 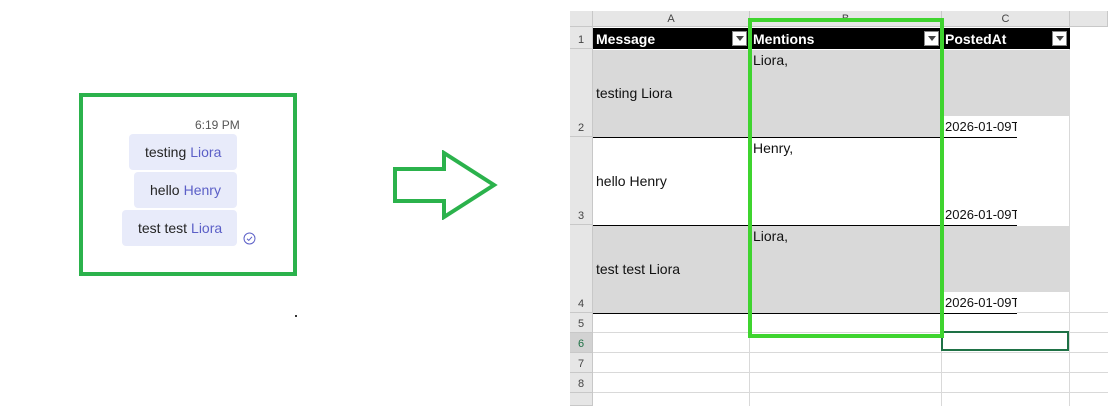 What do you see at coordinates (626, 38) in the screenshot?
I see `header-label: Message` at bounding box center [626, 38].